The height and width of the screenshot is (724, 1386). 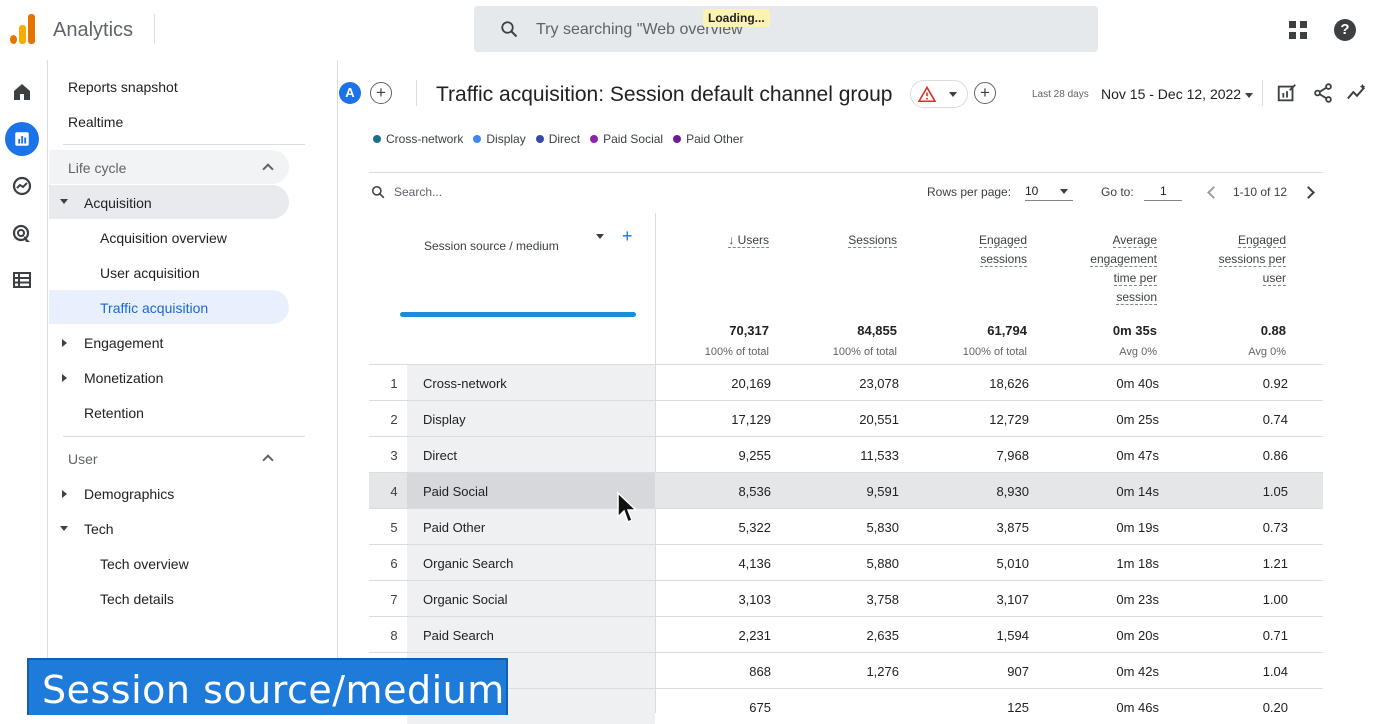 I want to click on table-row: 8 Paid Search 2,231 2,635 1,594 0m 20s 0.71, so click(x=846, y=634).